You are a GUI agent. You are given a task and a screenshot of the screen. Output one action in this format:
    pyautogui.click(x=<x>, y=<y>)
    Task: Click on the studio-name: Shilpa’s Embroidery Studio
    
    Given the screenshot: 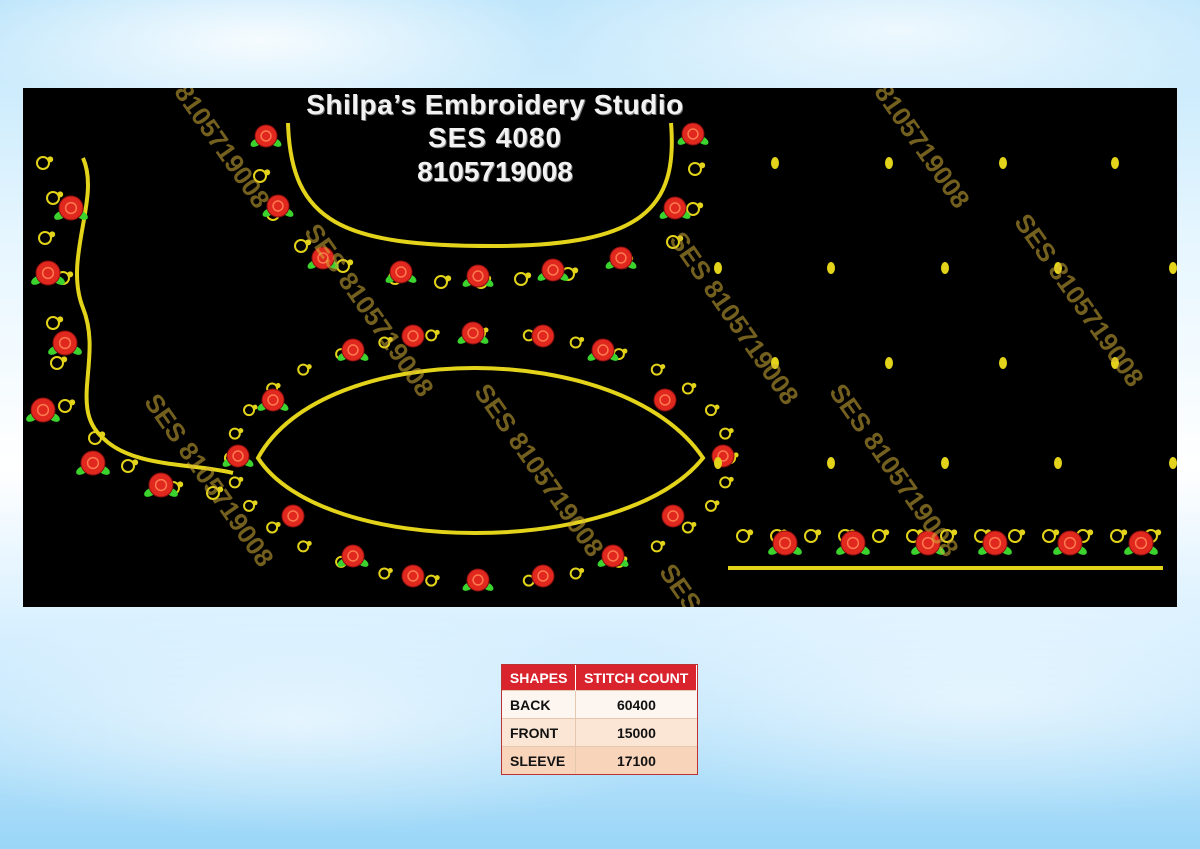 What is the action you would take?
    pyautogui.click(x=495, y=104)
    